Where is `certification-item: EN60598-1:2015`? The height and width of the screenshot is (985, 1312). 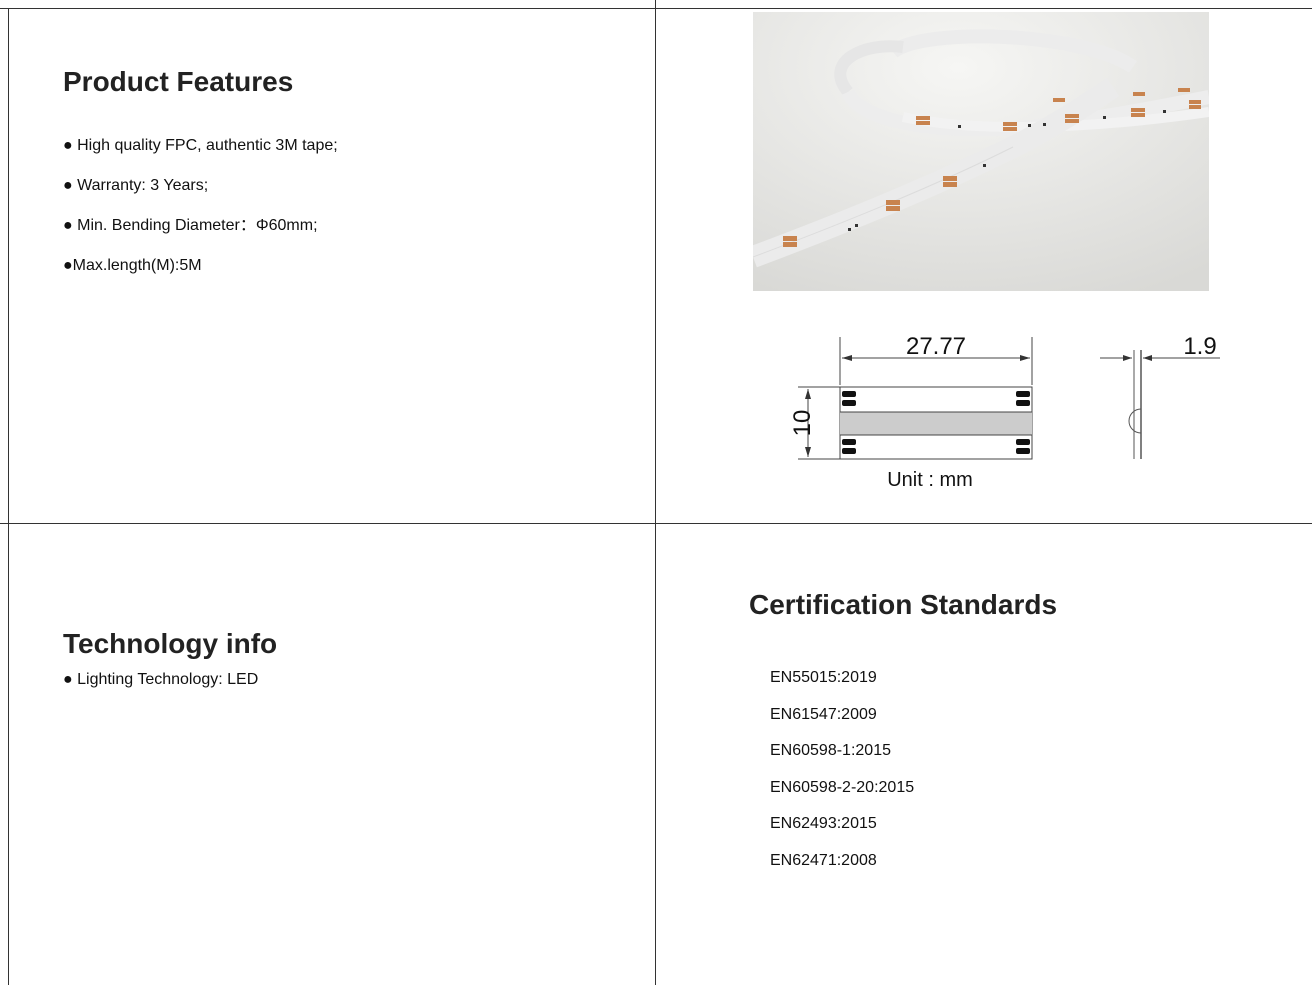
certification-item: EN60598-1:2015 is located at coordinates (830, 750).